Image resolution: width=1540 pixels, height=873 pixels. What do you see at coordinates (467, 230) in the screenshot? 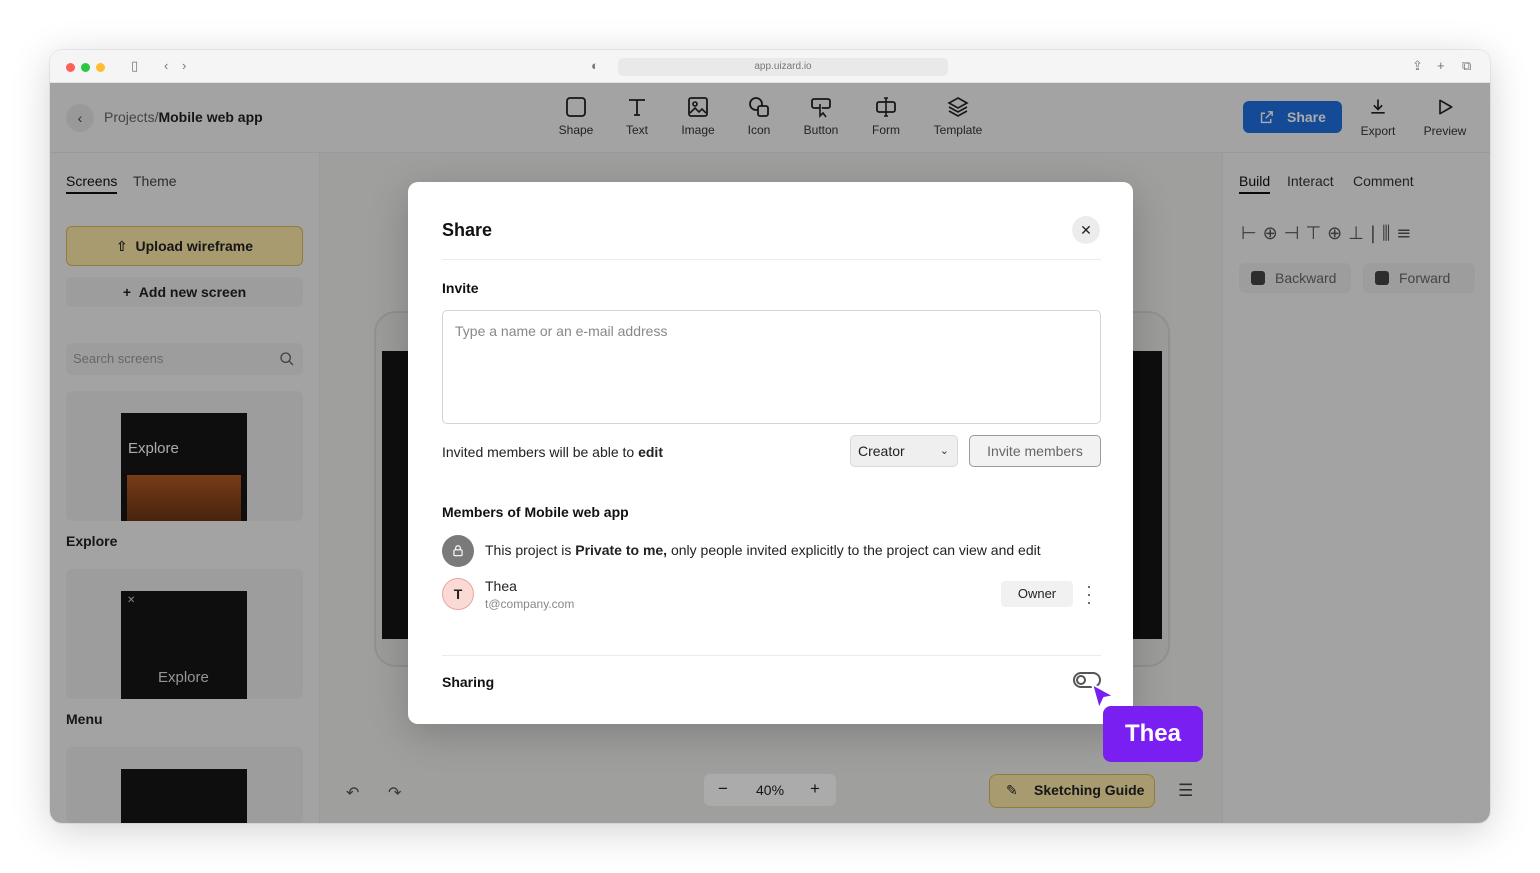
I see `modal-title: Share` at bounding box center [467, 230].